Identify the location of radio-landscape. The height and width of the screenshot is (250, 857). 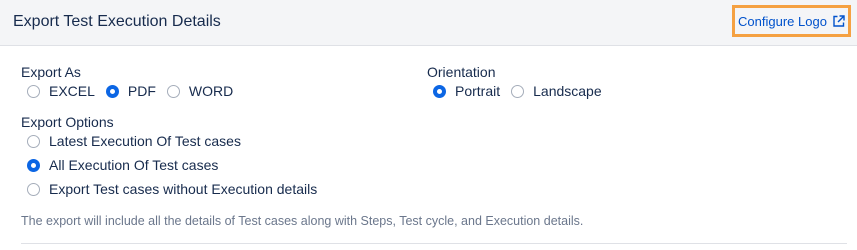
(518, 91).